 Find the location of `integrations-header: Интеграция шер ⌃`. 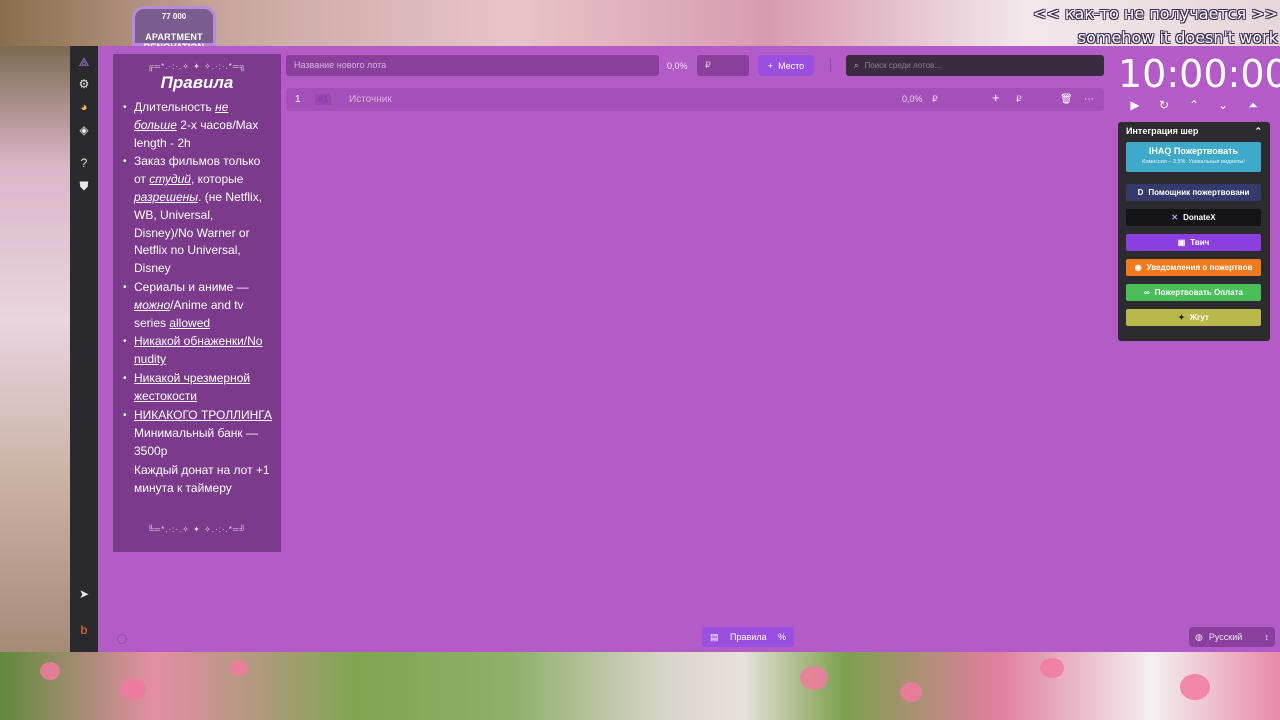

integrations-header: Интеграция шер ⌃ is located at coordinates (1194, 134).